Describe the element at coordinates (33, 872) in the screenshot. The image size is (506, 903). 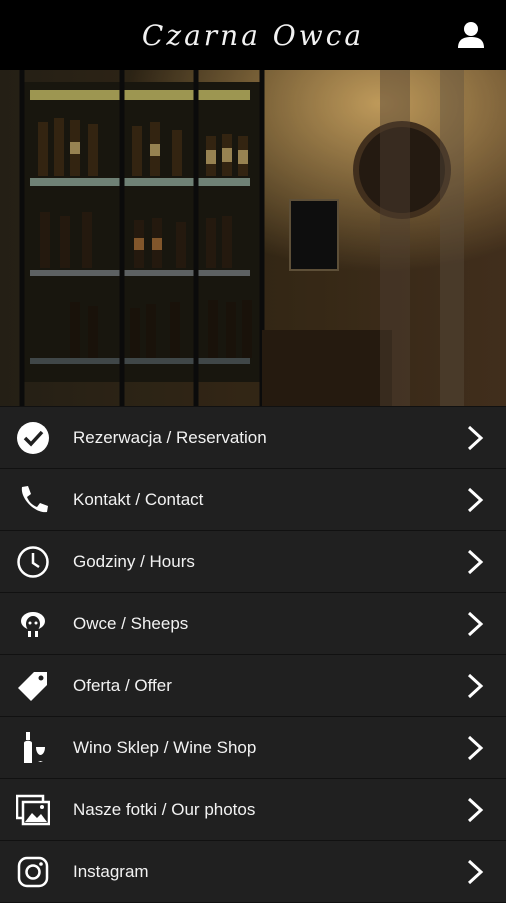
I see `instagram-icon` at that location.